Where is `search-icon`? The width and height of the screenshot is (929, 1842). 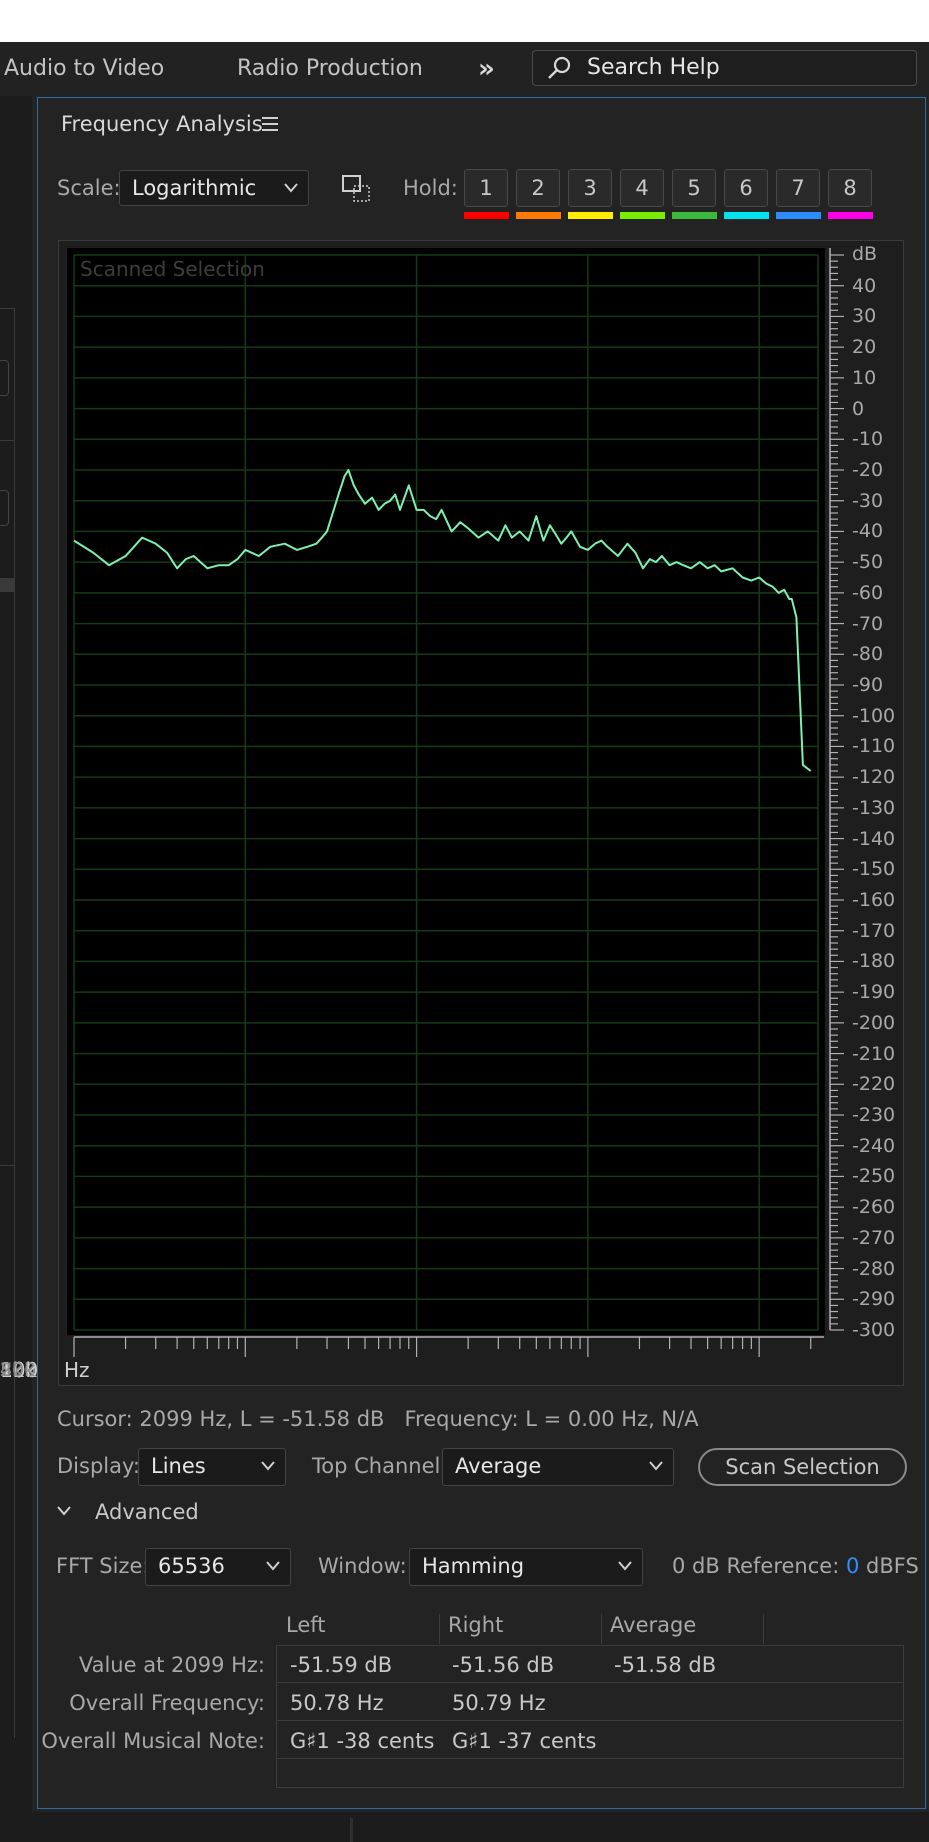
search-icon is located at coordinates (559, 67).